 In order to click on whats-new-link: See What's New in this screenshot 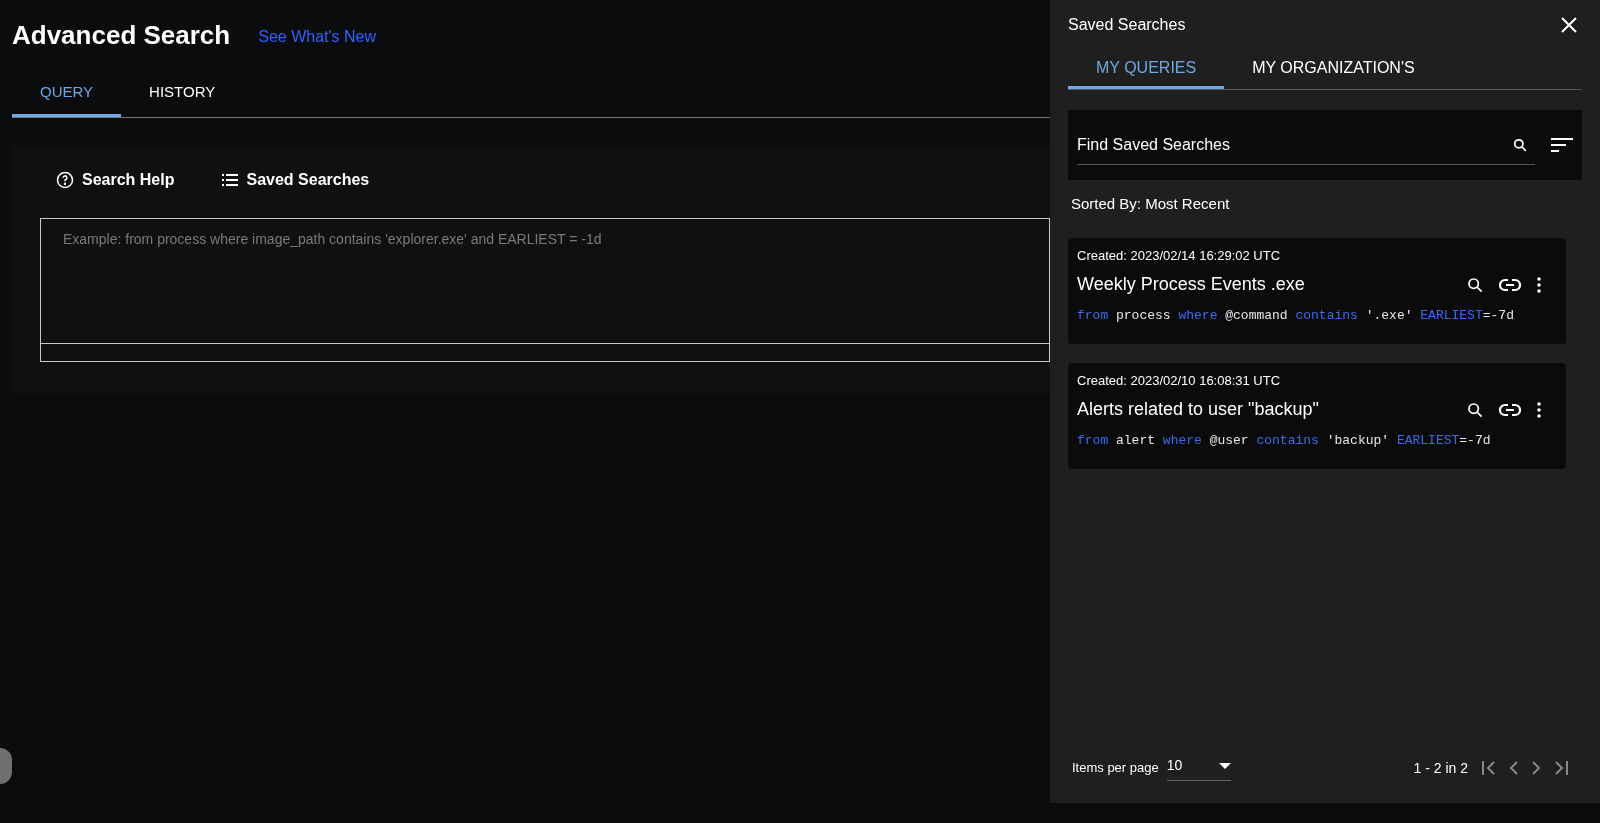, I will do `click(317, 37)`.